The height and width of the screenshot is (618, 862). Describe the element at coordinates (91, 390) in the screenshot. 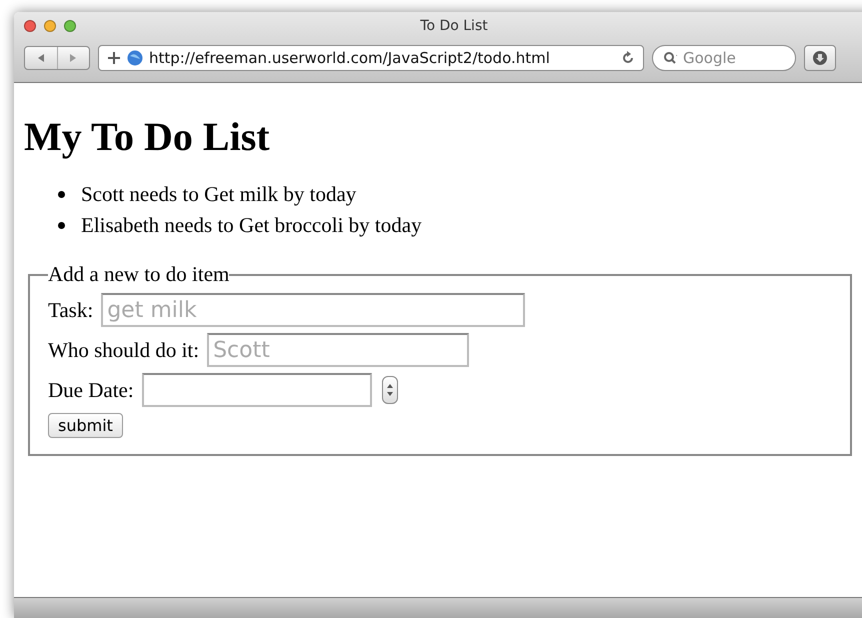

I see `field-label: Due Date:` at that location.